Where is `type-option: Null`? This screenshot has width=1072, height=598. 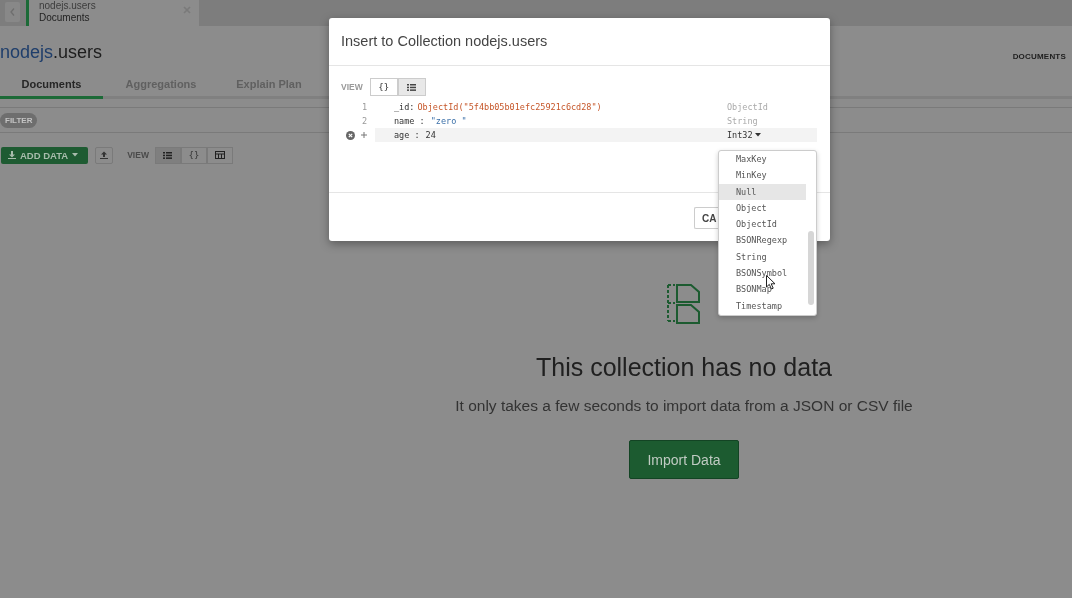
type-option: Null is located at coordinates (762, 191).